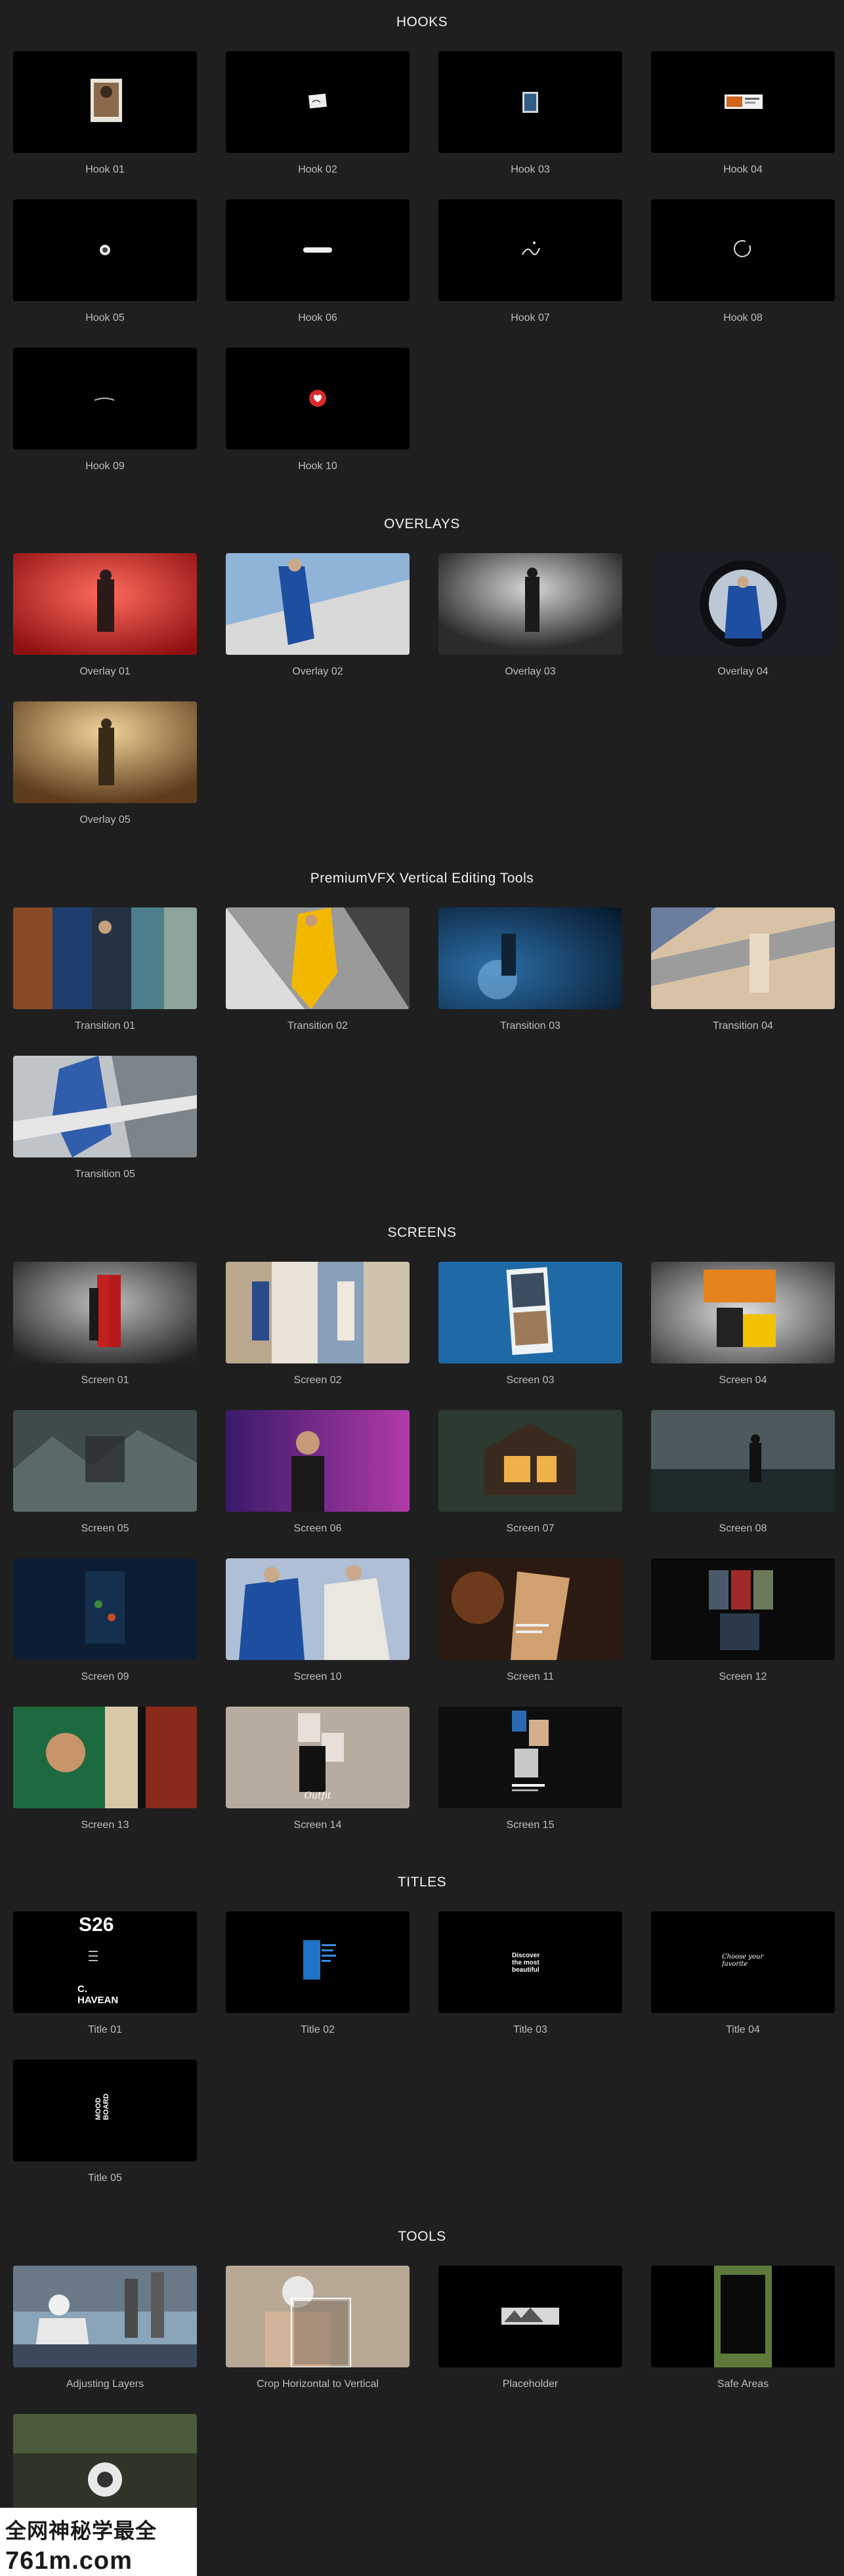 This screenshot has width=844, height=2576. I want to click on thumbnail-screen-04: Screen 04, so click(743, 1326).